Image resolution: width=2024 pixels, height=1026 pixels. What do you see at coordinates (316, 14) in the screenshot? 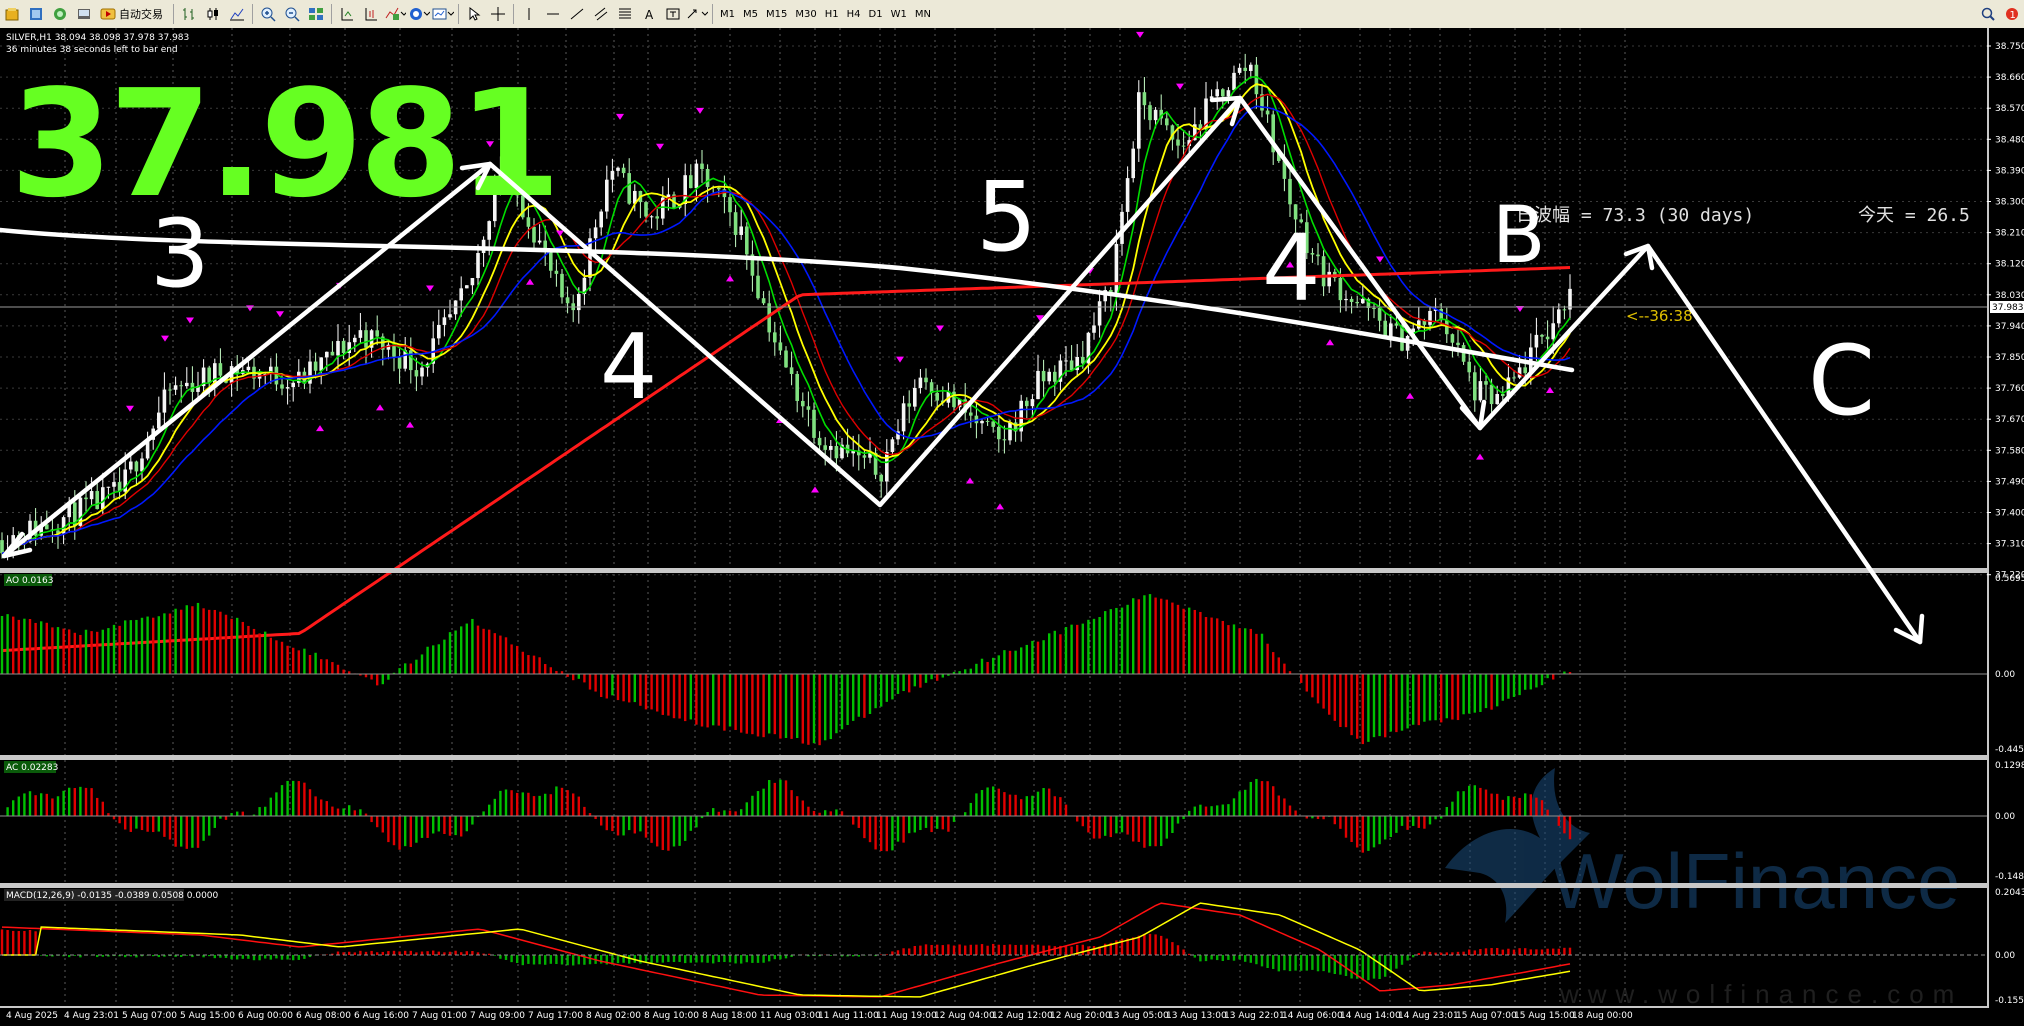
I see `tile-windows-icon` at bounding box center [316, 14].